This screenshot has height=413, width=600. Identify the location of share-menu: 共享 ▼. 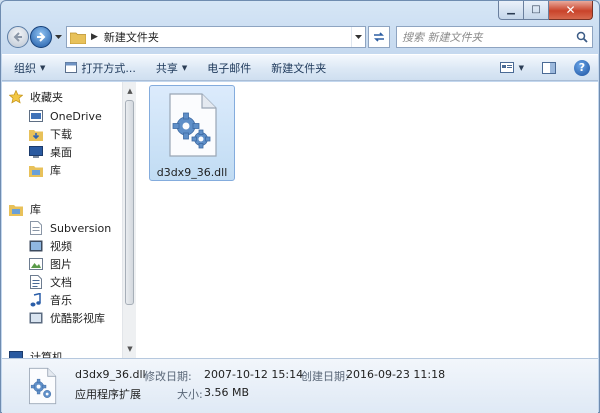
(171, 68).